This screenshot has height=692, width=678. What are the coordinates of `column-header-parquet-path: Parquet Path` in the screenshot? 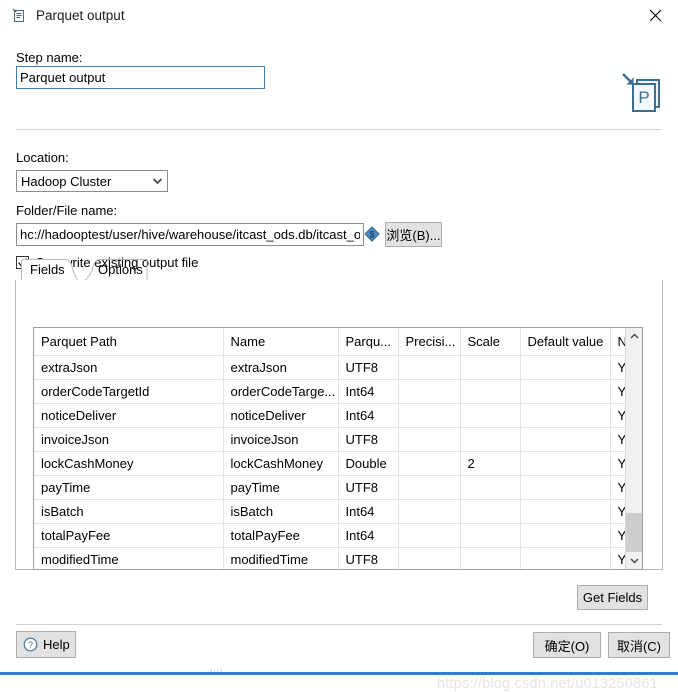 It's located at (129, 342).